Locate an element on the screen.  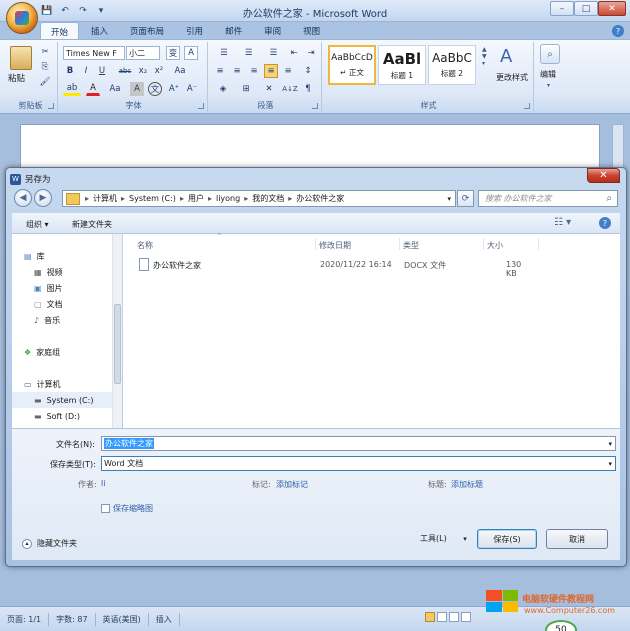
align-right-icon: ≡ is located at coordinates (254, 71).